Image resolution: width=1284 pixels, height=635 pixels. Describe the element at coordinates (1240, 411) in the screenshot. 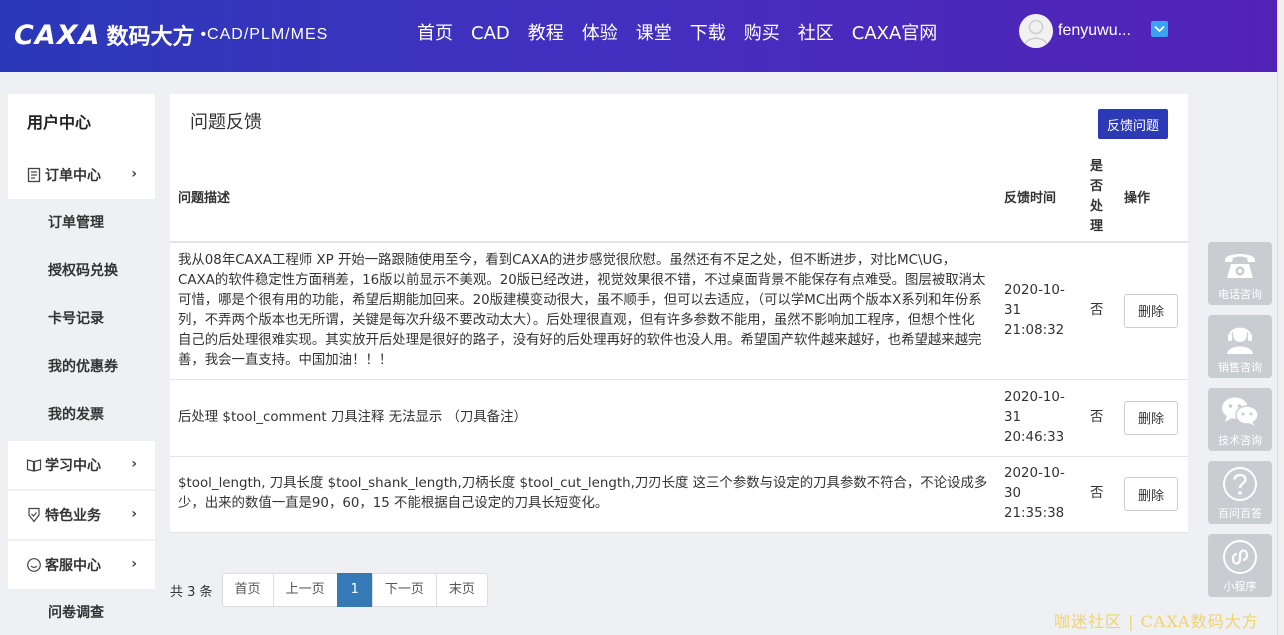

I see `wechat-icon` at that location.